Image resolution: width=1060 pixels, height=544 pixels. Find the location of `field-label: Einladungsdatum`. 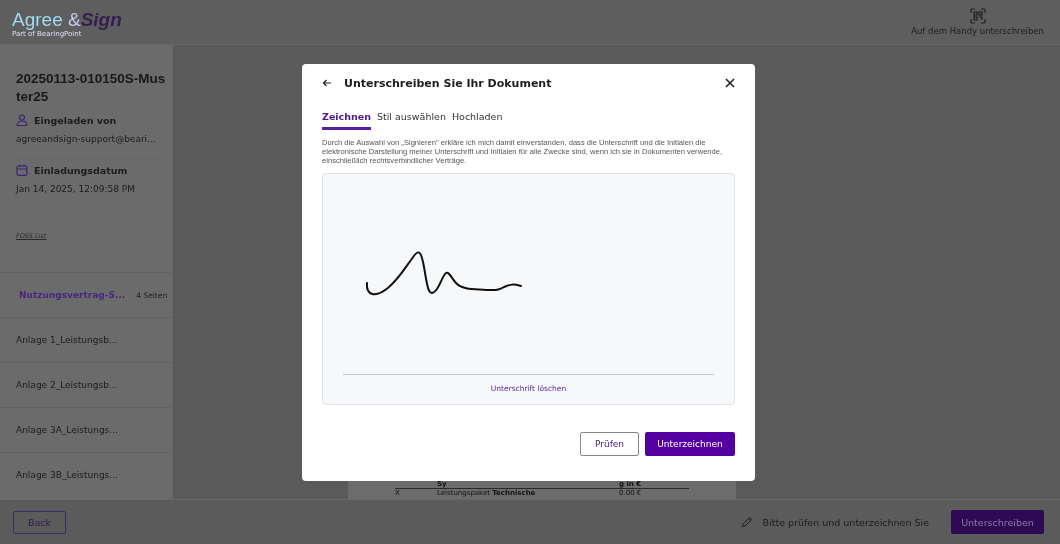

field-label: Einladungsdatum is located at coordinates (81, 170).